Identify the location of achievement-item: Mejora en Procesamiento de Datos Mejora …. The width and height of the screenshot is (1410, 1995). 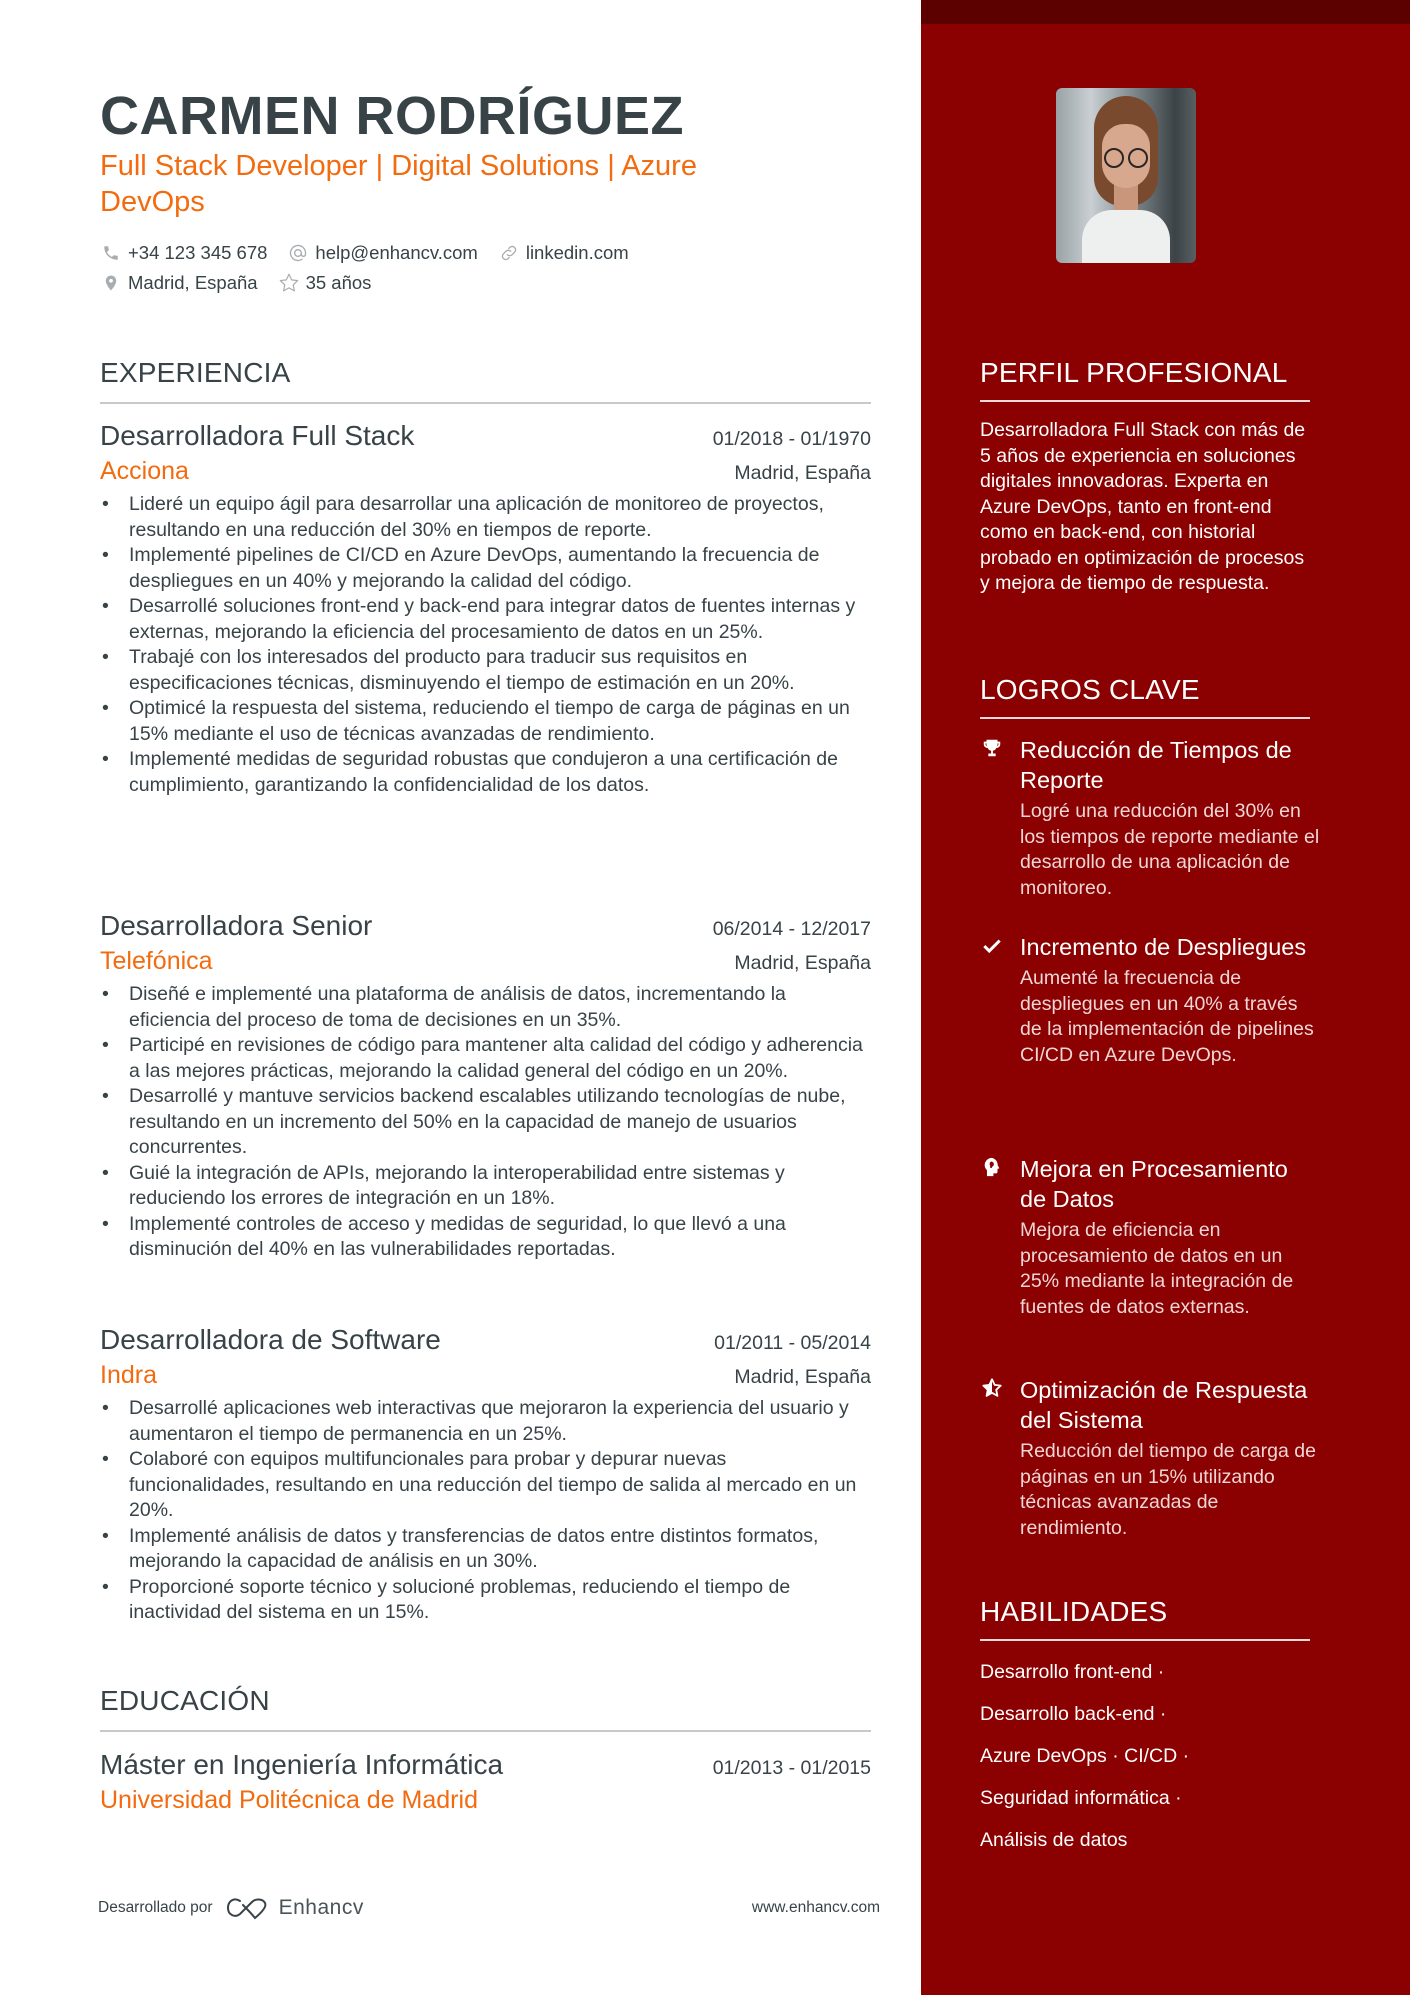
(1150, 1237).